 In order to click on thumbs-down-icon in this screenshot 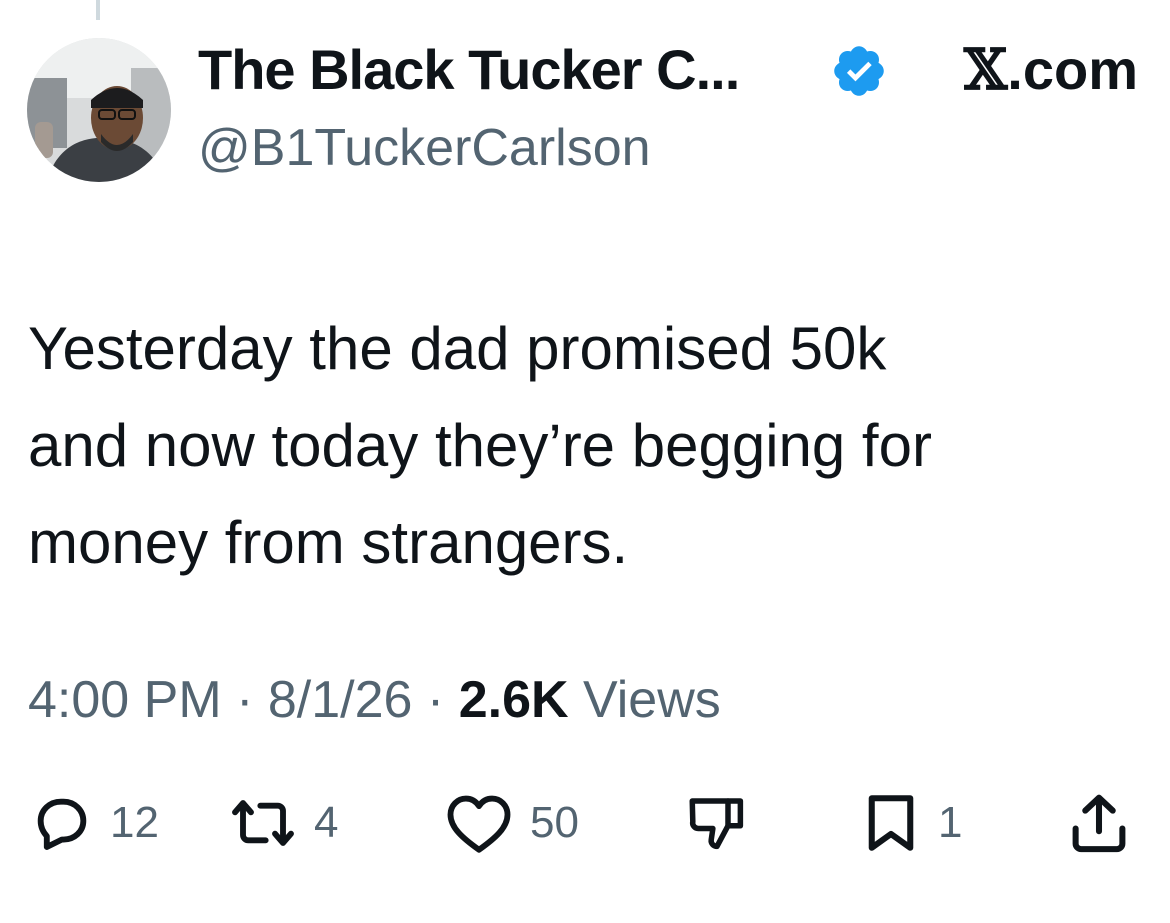, I will do `click(716, 824)`.